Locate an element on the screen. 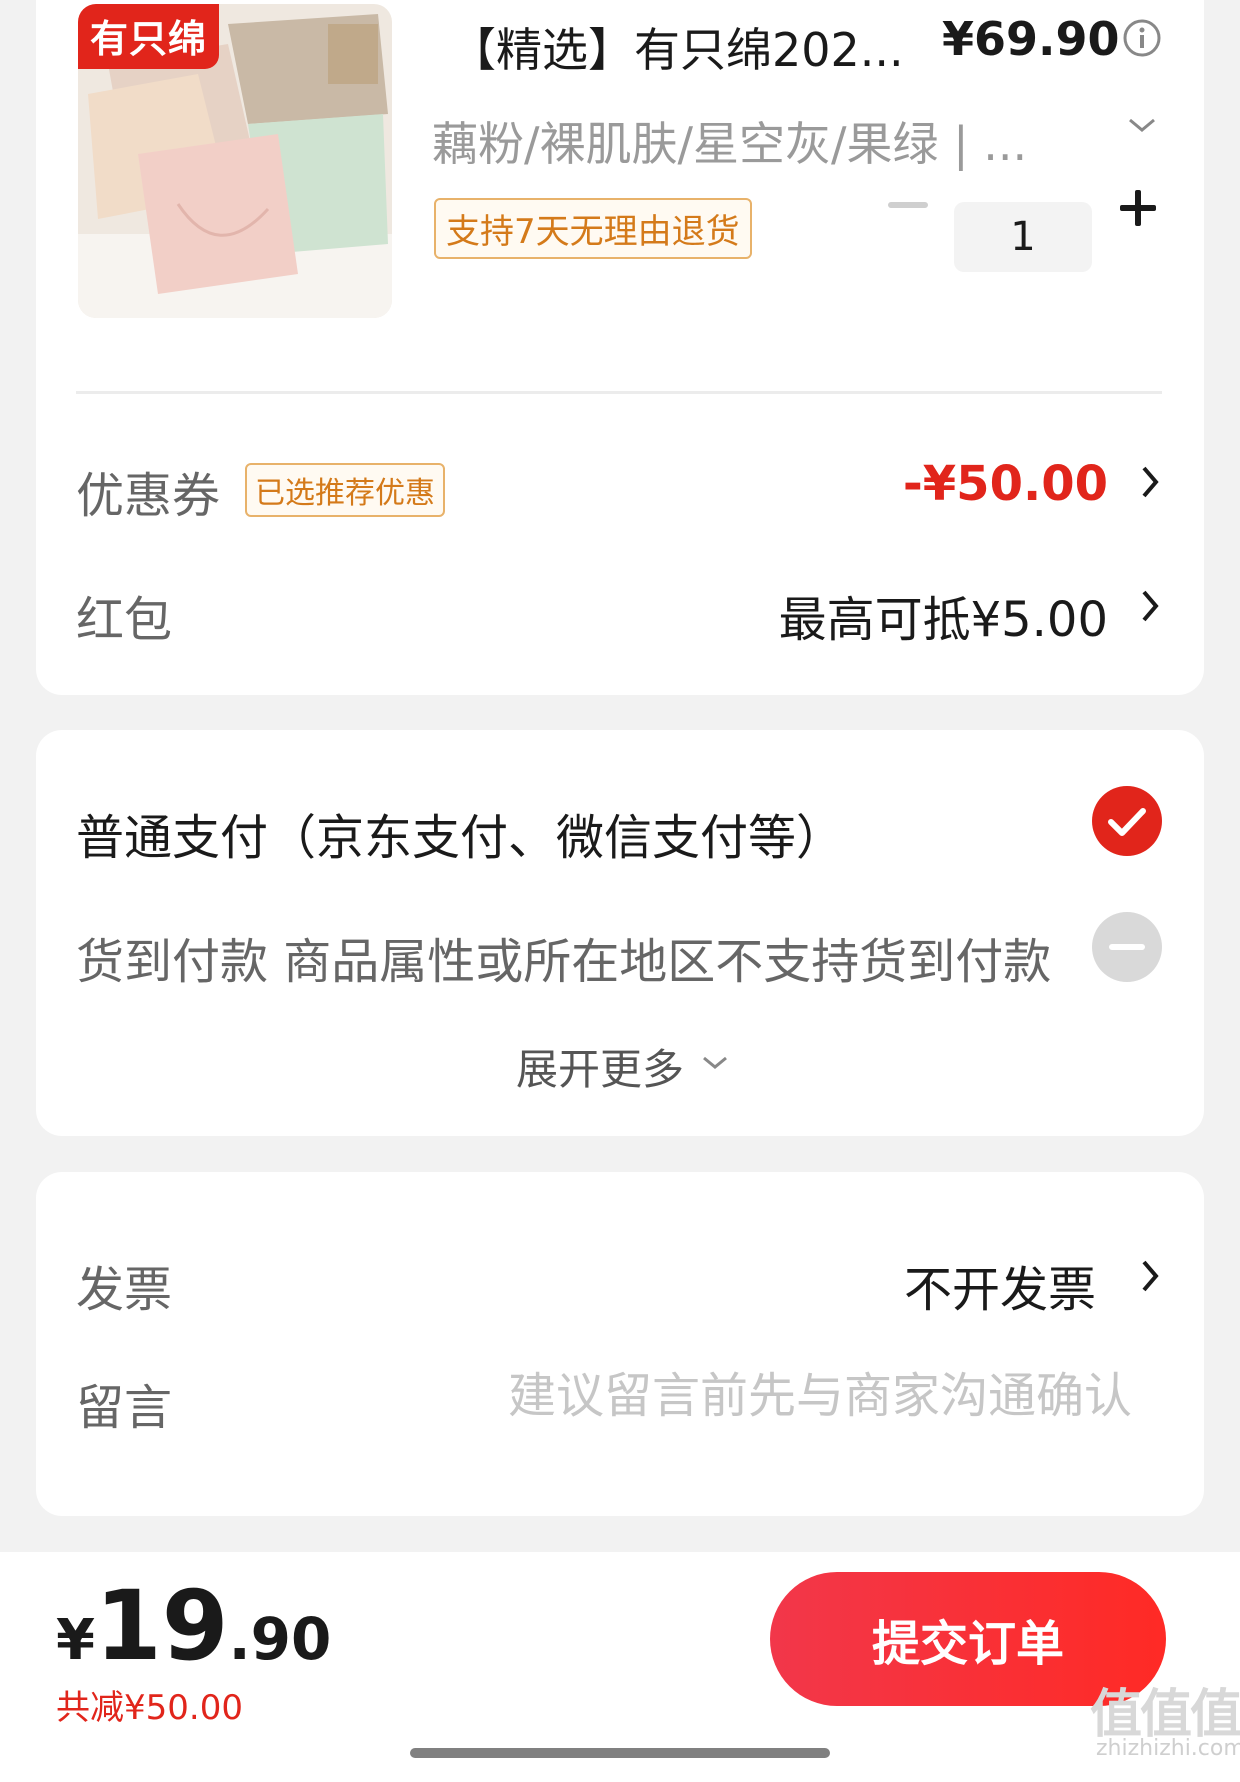 This screenshot has width=1240, height=1782. message-label: 留言 is located at coordinates (124, 1408).